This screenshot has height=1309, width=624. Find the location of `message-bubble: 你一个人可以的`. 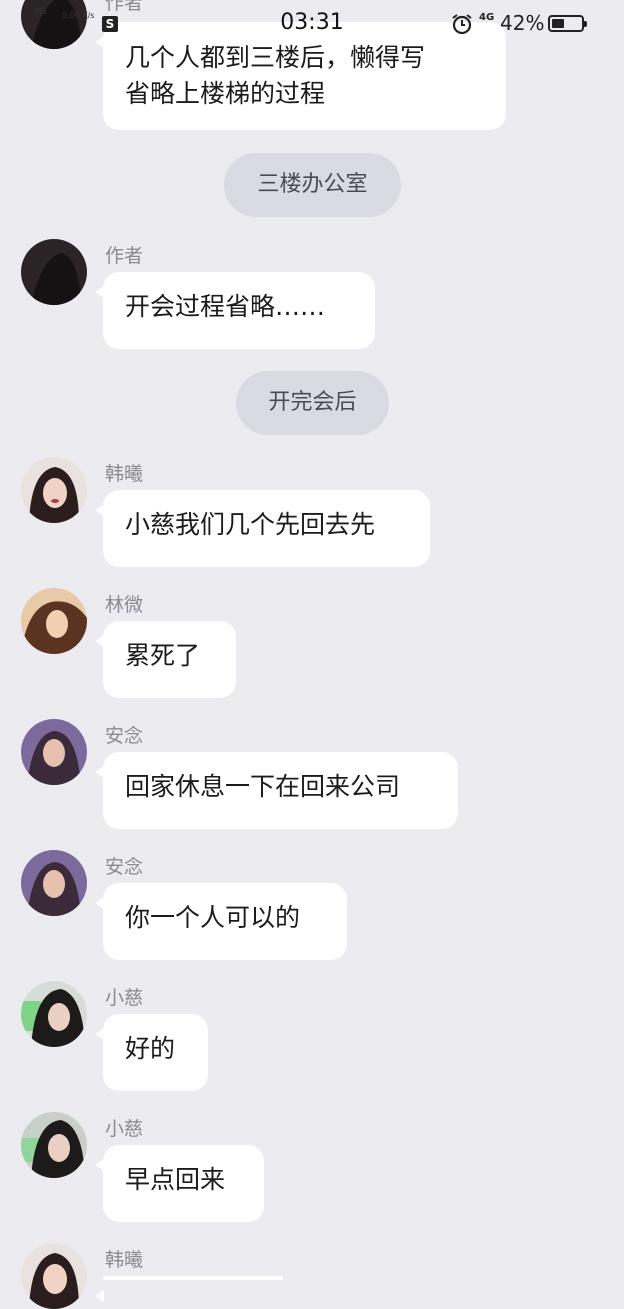

message-bubble: 你一个人可以的 is located at coordinates (221, 921).